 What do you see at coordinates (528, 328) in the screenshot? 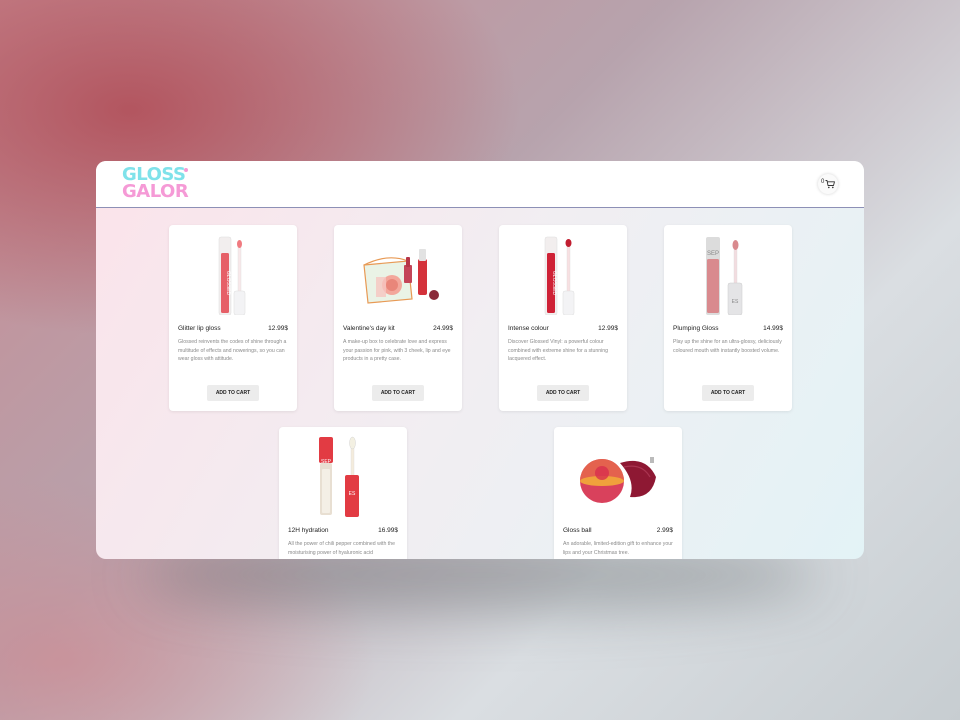
I see `product-name: Intense colour` at bounding box center [528, 328].